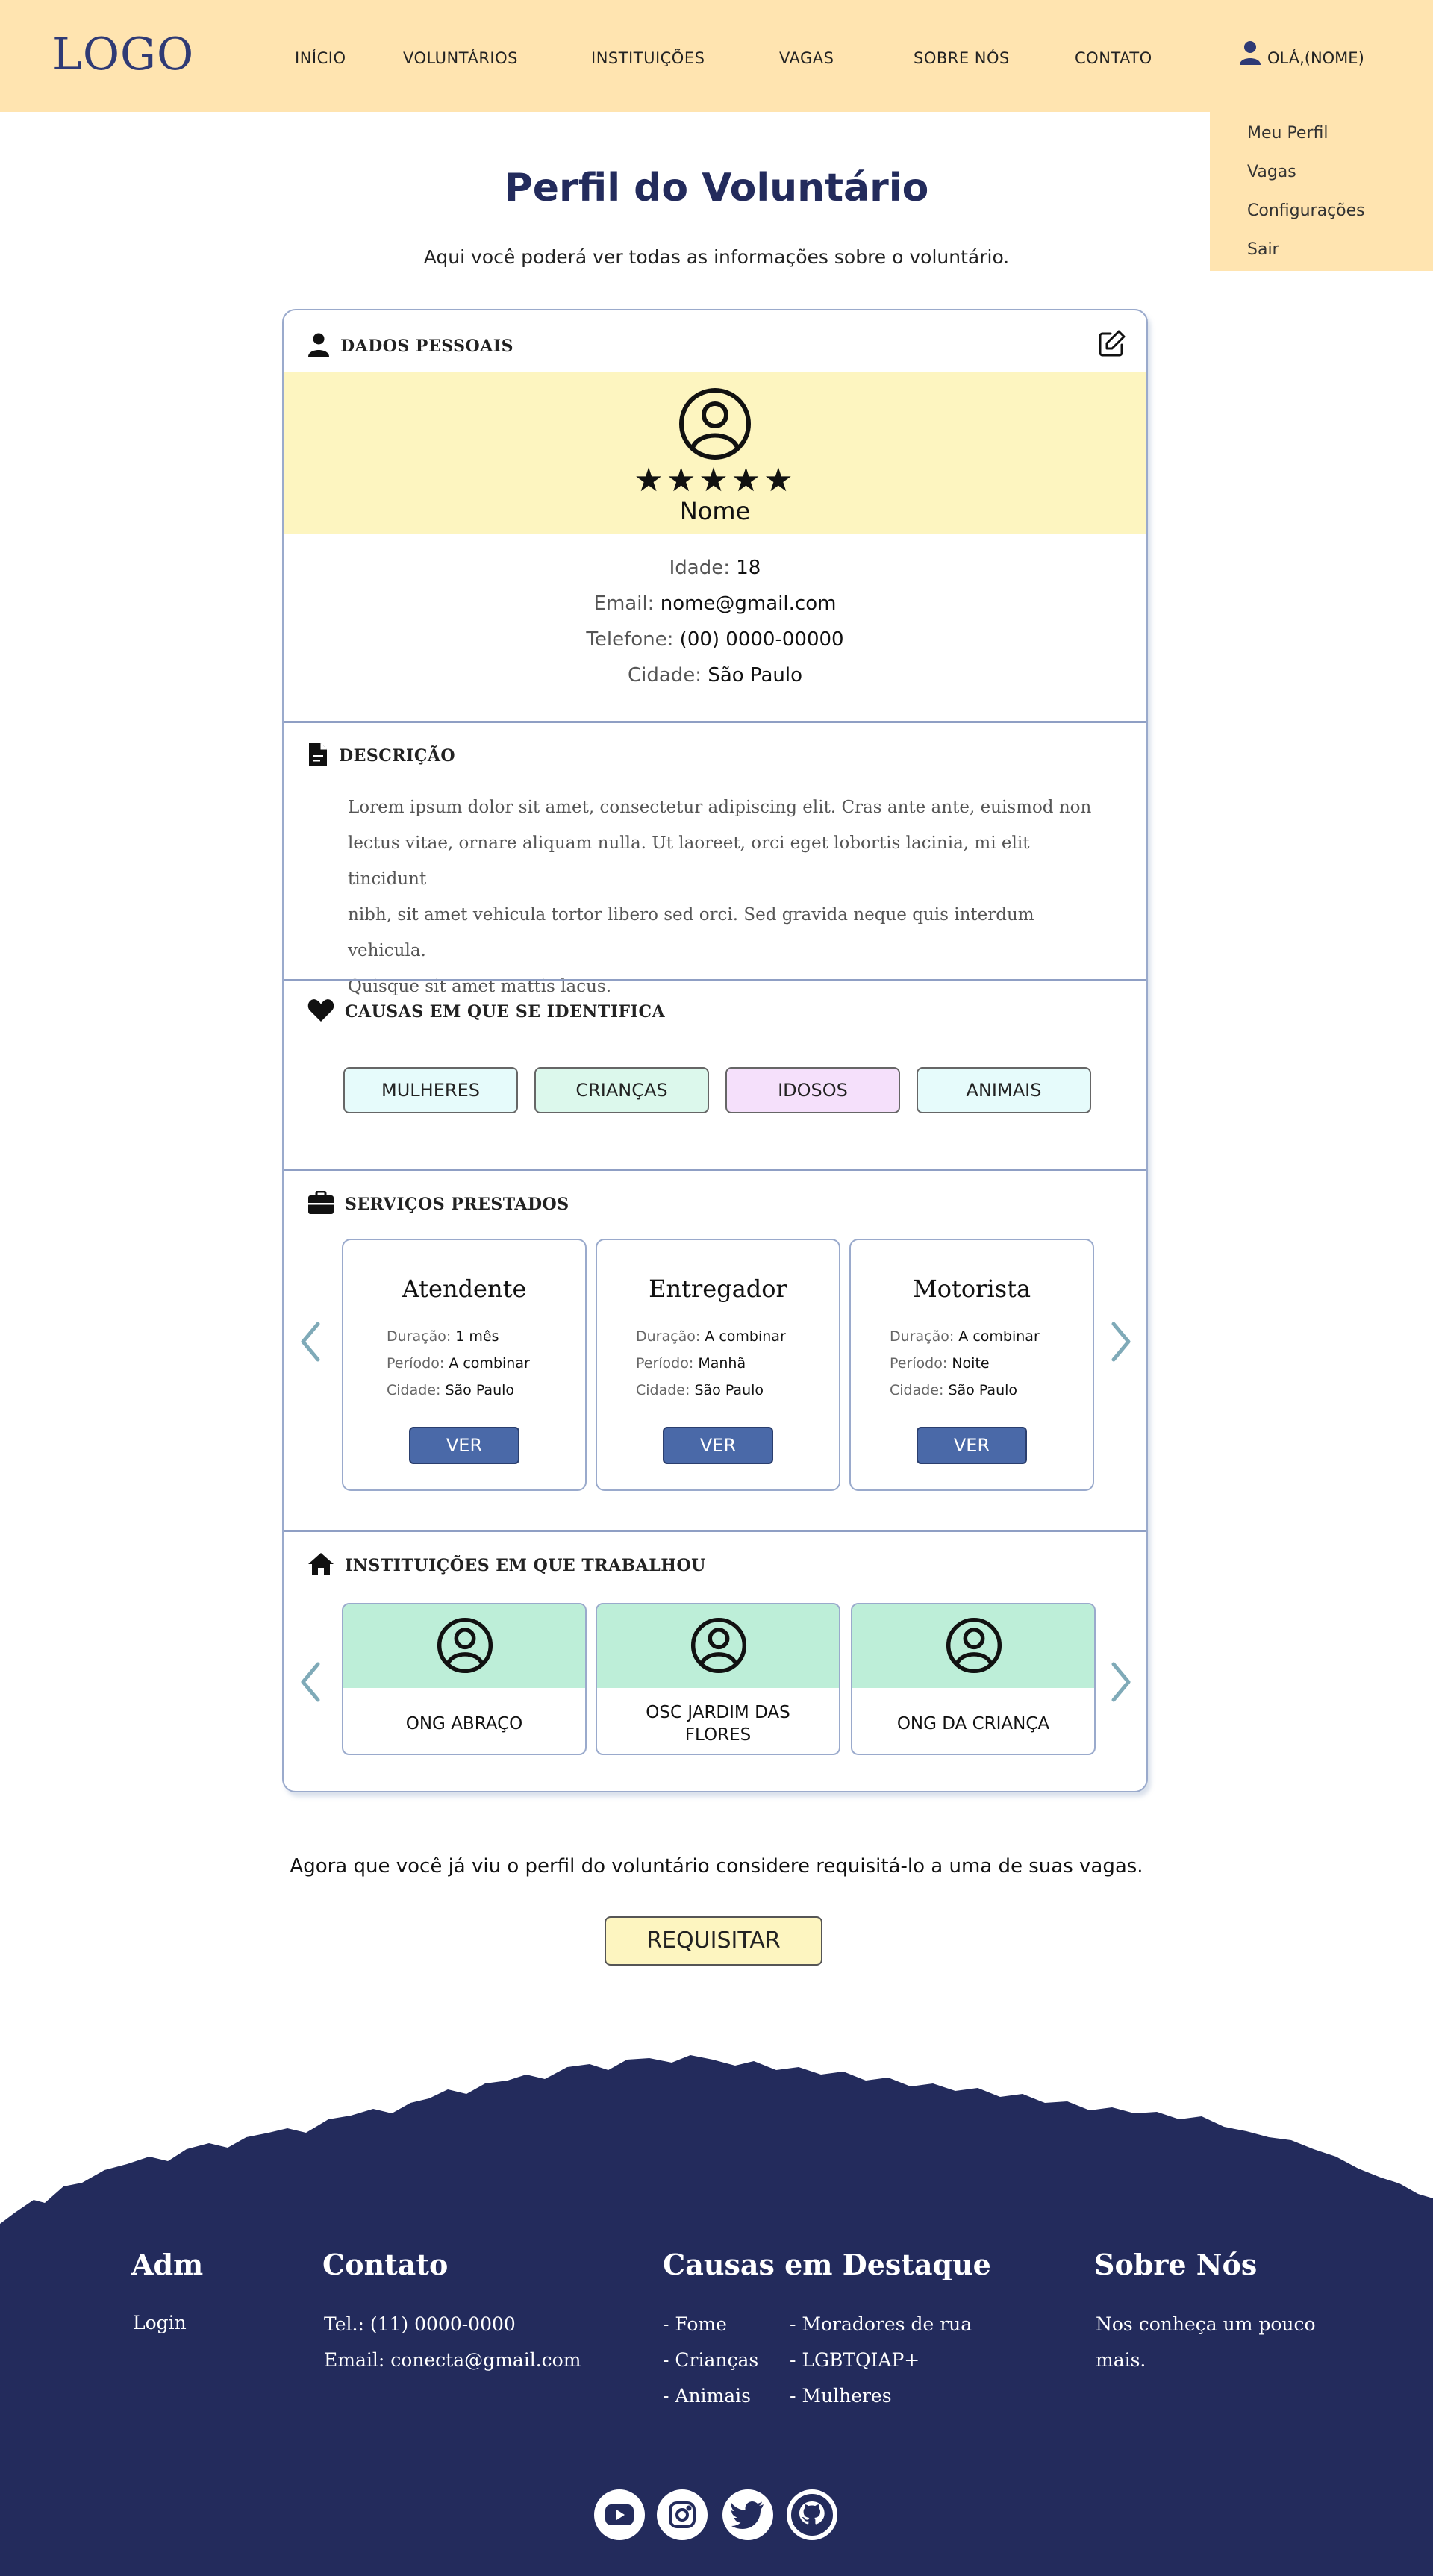 The height and width of the screenshot is (2576, 1433). I want to click on footer-cause-link: - Crianças, so click(710, 2360).